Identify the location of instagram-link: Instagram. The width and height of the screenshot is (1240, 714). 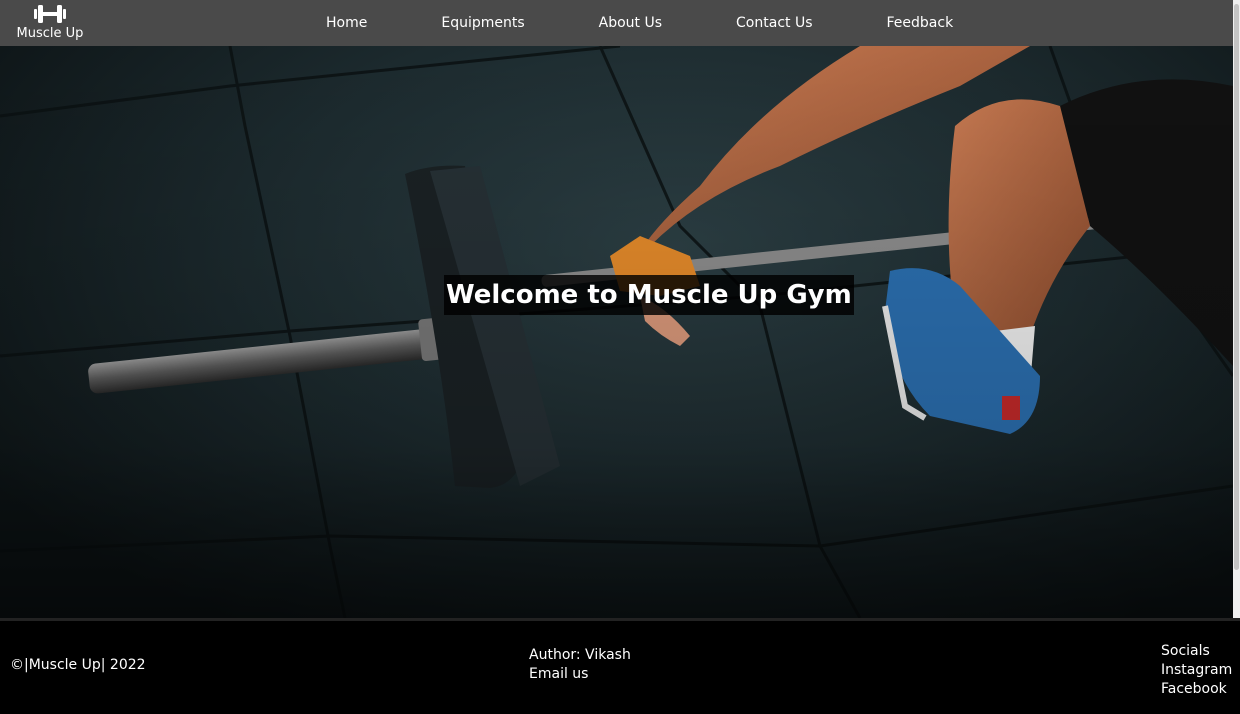
(1196, 670).